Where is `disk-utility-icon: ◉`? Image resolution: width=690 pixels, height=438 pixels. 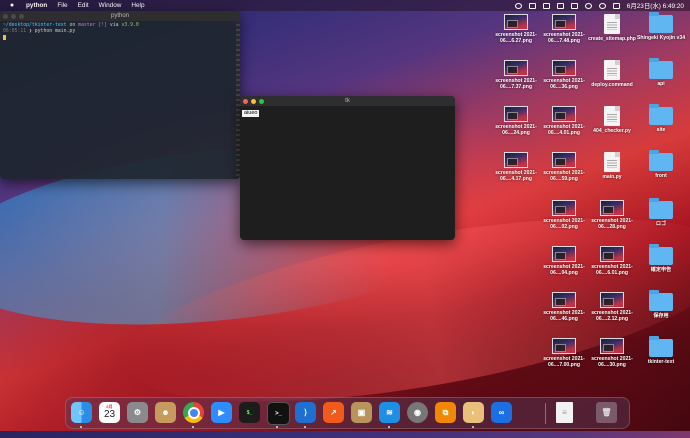 disk-utility-icon: ◉ is located at coordinates (417, 412).